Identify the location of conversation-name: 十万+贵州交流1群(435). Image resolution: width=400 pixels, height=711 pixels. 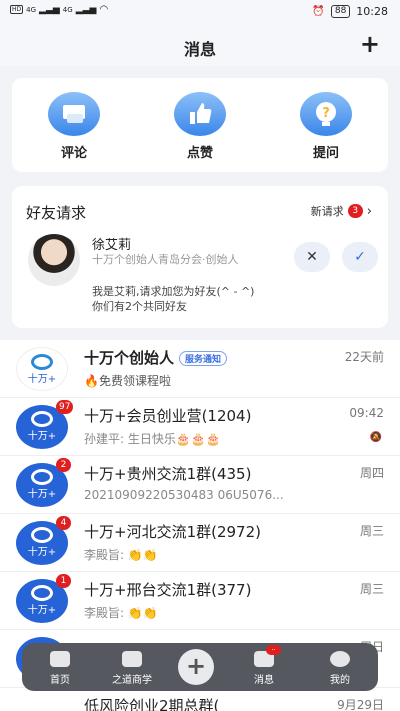
(168, 474).